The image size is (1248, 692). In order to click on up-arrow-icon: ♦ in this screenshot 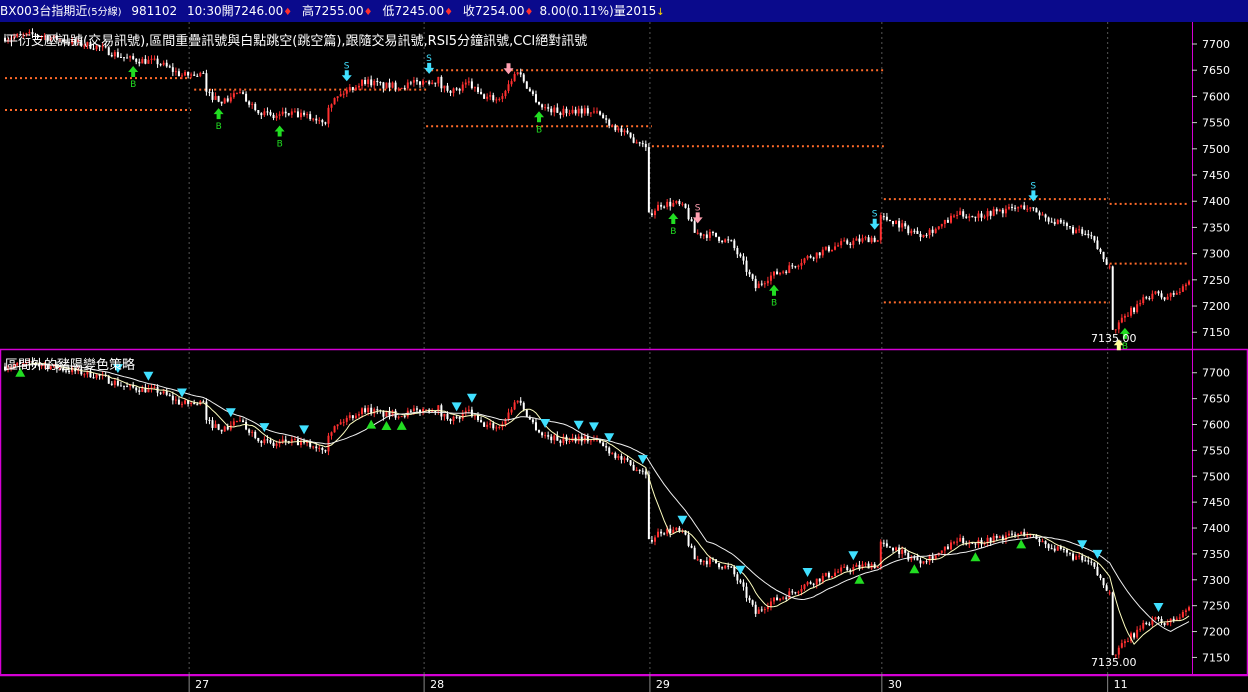, I will do `click(529, 12)`.